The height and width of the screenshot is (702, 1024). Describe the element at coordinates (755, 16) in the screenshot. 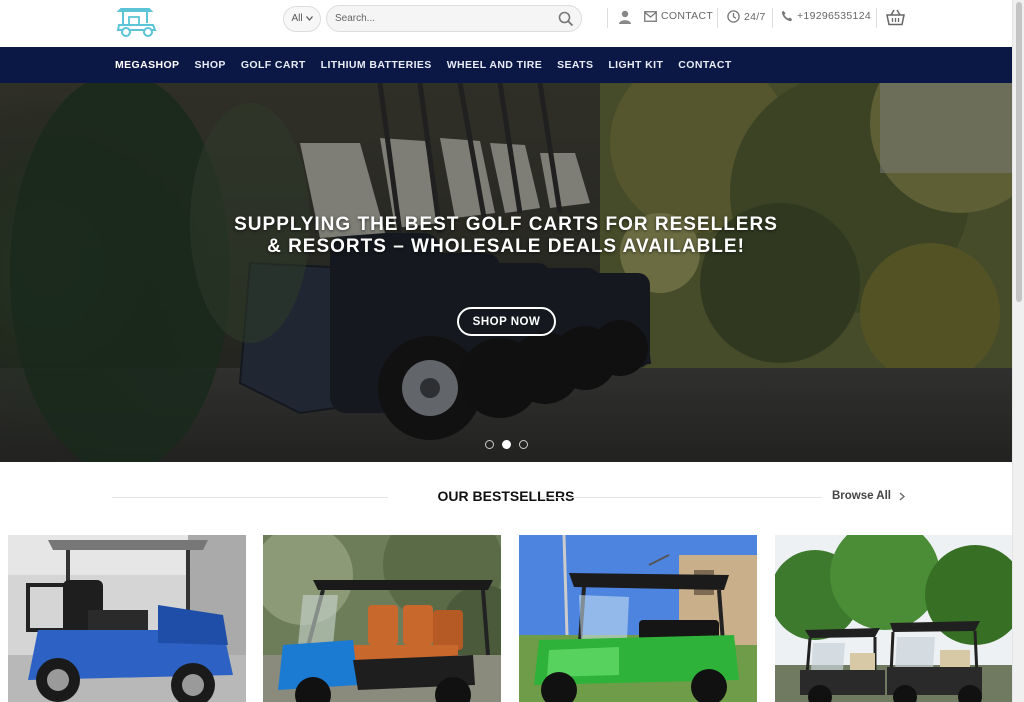

I see `hours-link-label: 24/7` at that location.